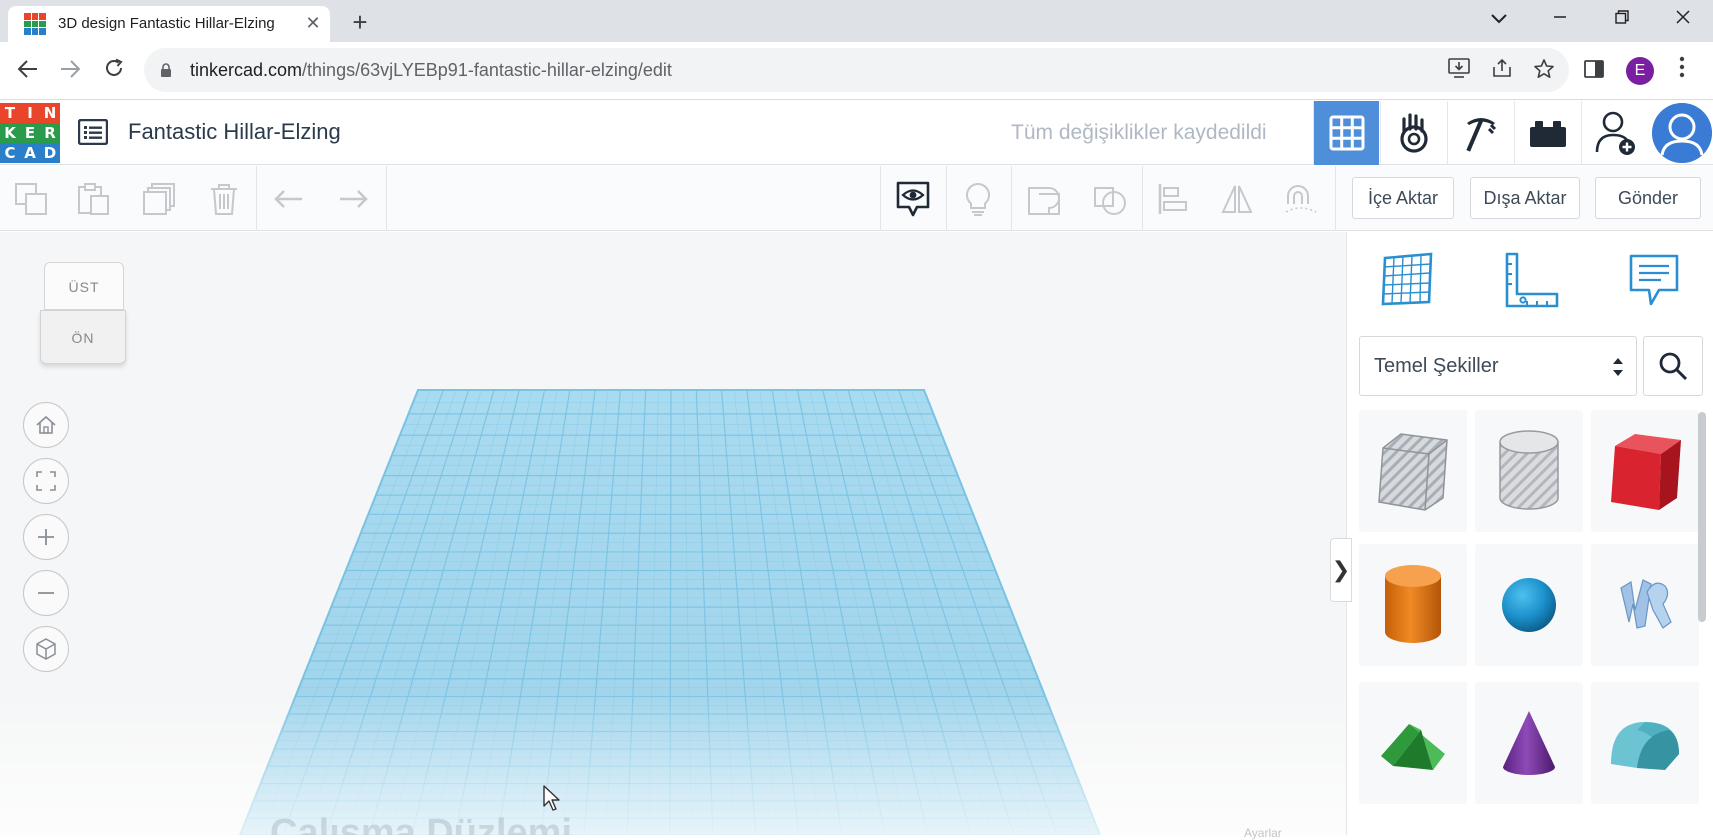  I want to click on fit-all-icon, so click(46, 481).